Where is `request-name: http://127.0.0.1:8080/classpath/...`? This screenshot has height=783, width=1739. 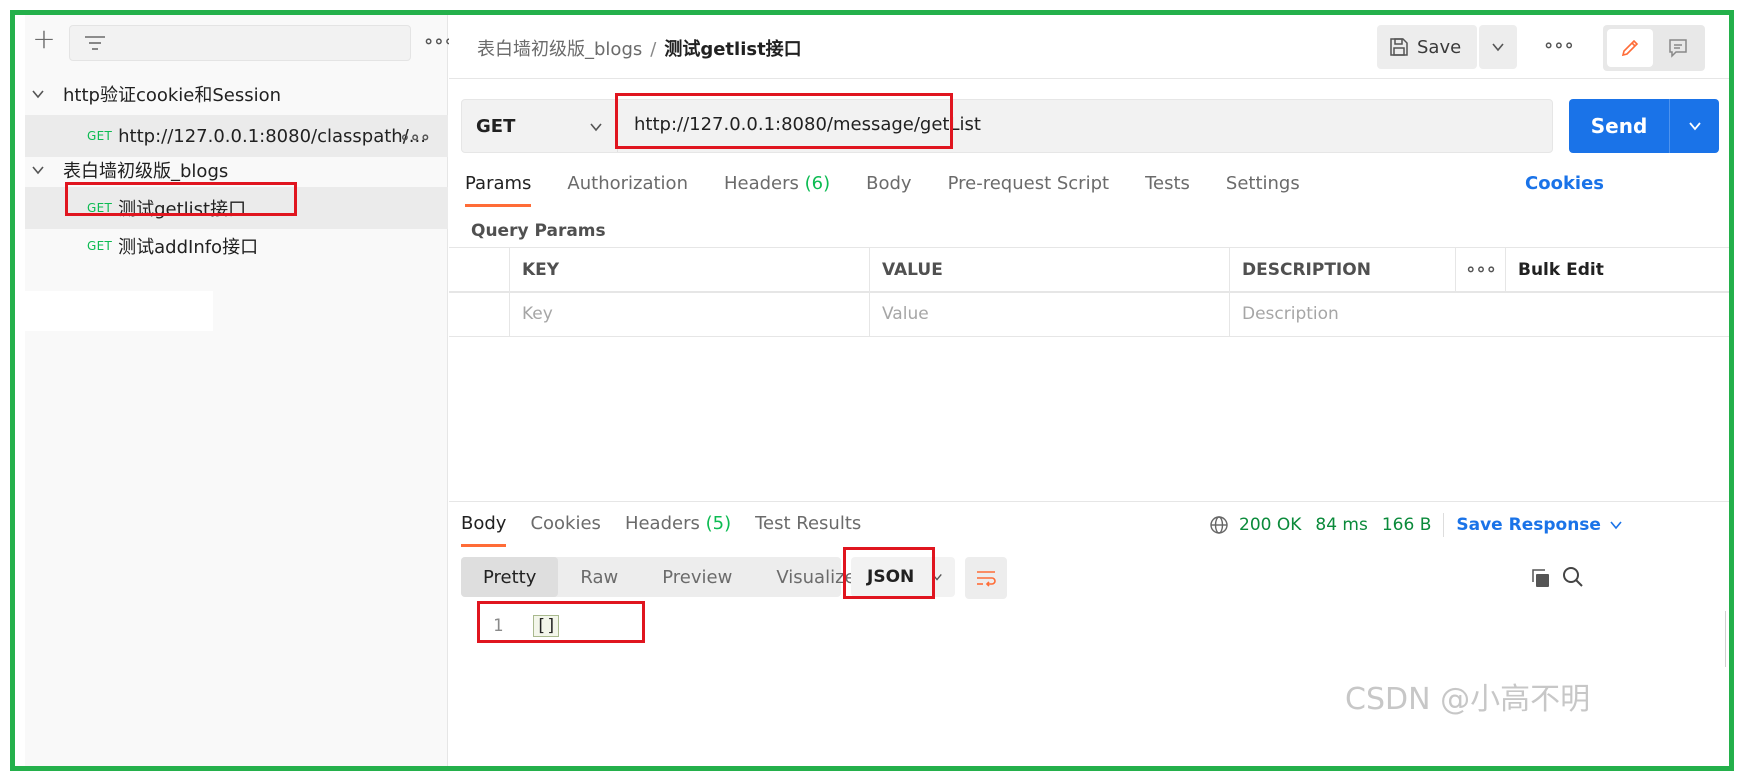 request-name: http://127.0.0.1:8080/classpath/... is located at coordinates (272, 136).